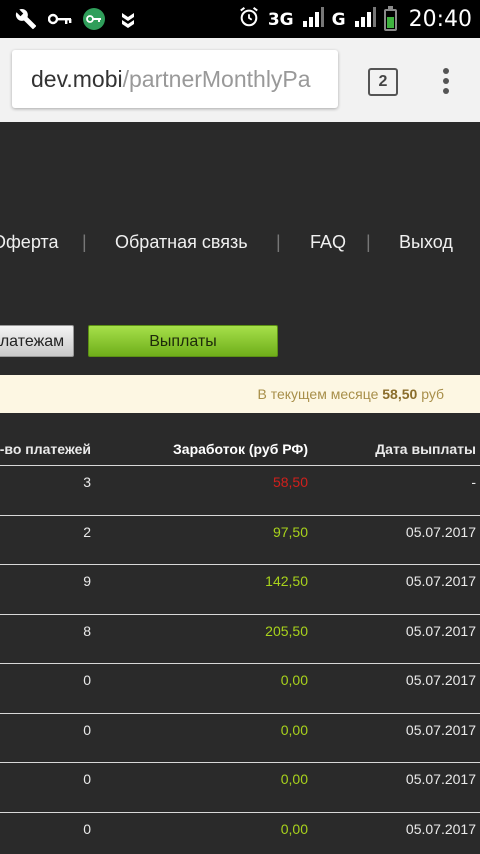  Describe the element at coordinates (29, 242) in the screenshot. I see `nav-offer-link: Оферта` at that location.